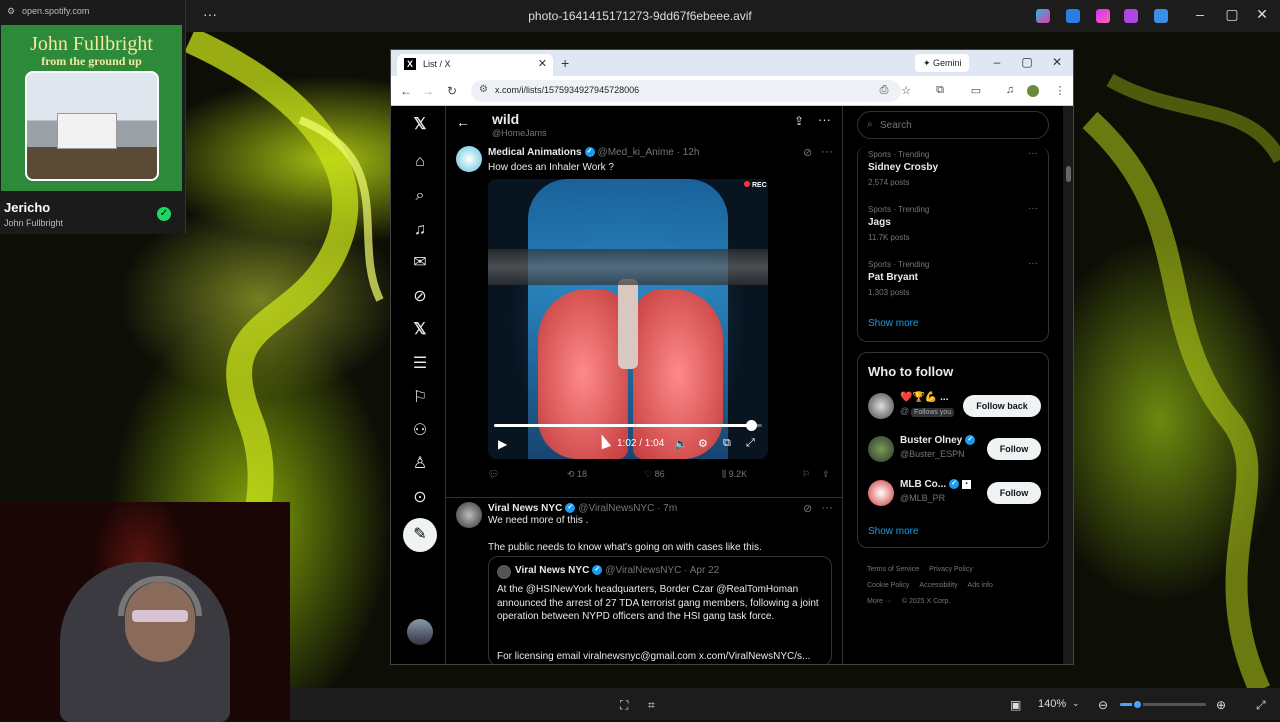 The height and width of the screenshot is (722, 1280). I want to click on home-icon: ⌂, so click(420, 162).